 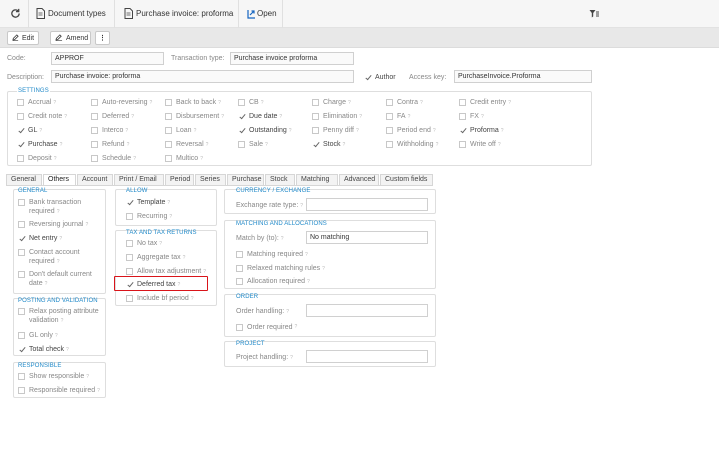 I want to click on reversing-journal-checkbox: Reversing journal?, so click(x=61, y=225).